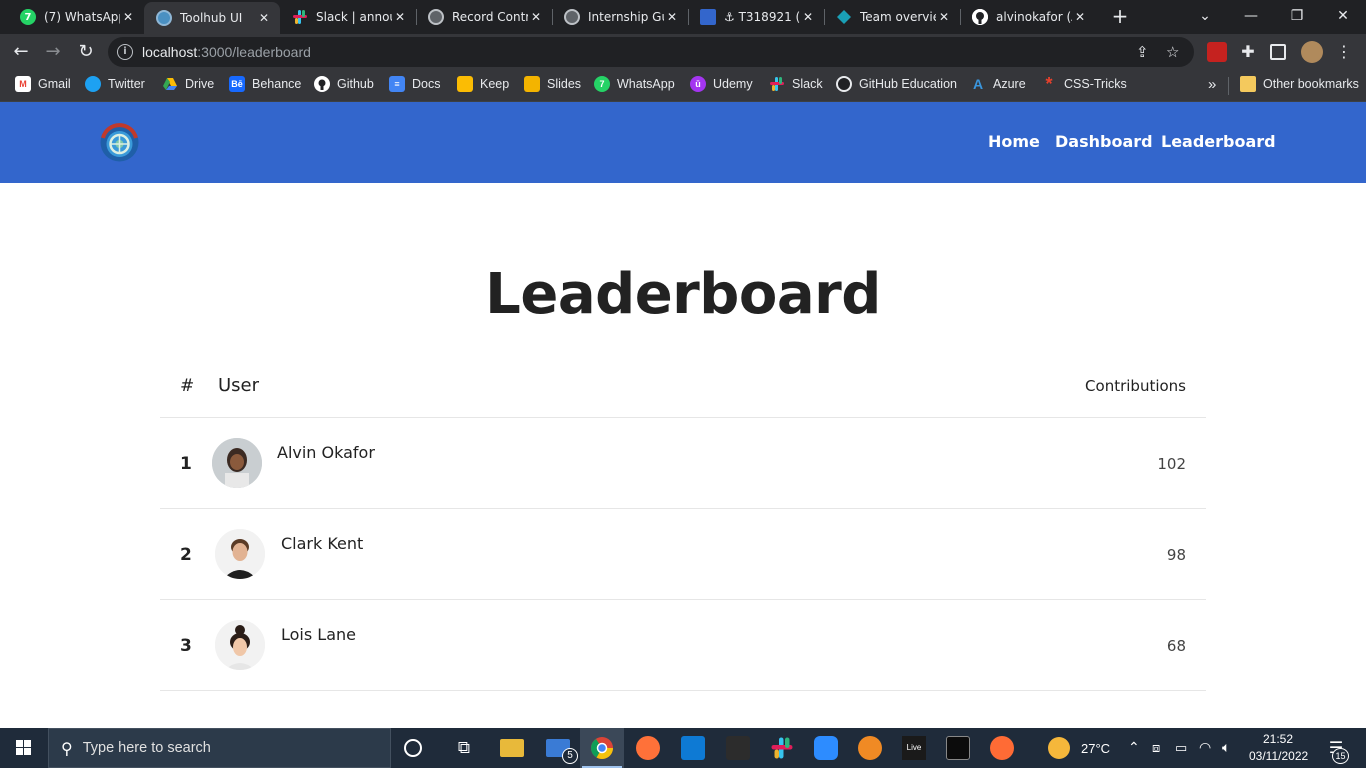 This screenshot has height=768, width=1366. What do you see at coordinates (24, 748) in the screenshot?
I see `start-button` at bounding box center [24, 748].